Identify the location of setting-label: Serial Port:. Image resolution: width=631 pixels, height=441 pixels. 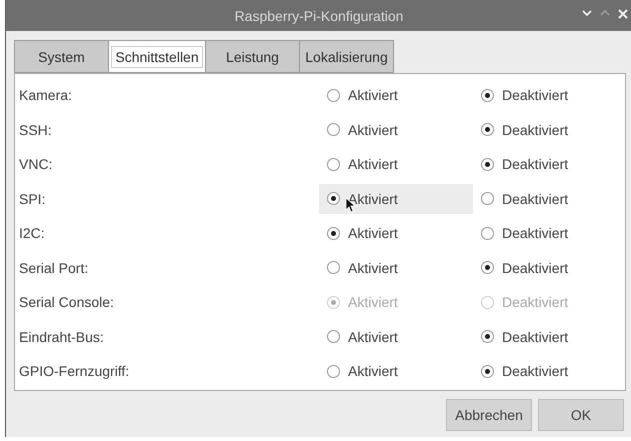
(54, 268).